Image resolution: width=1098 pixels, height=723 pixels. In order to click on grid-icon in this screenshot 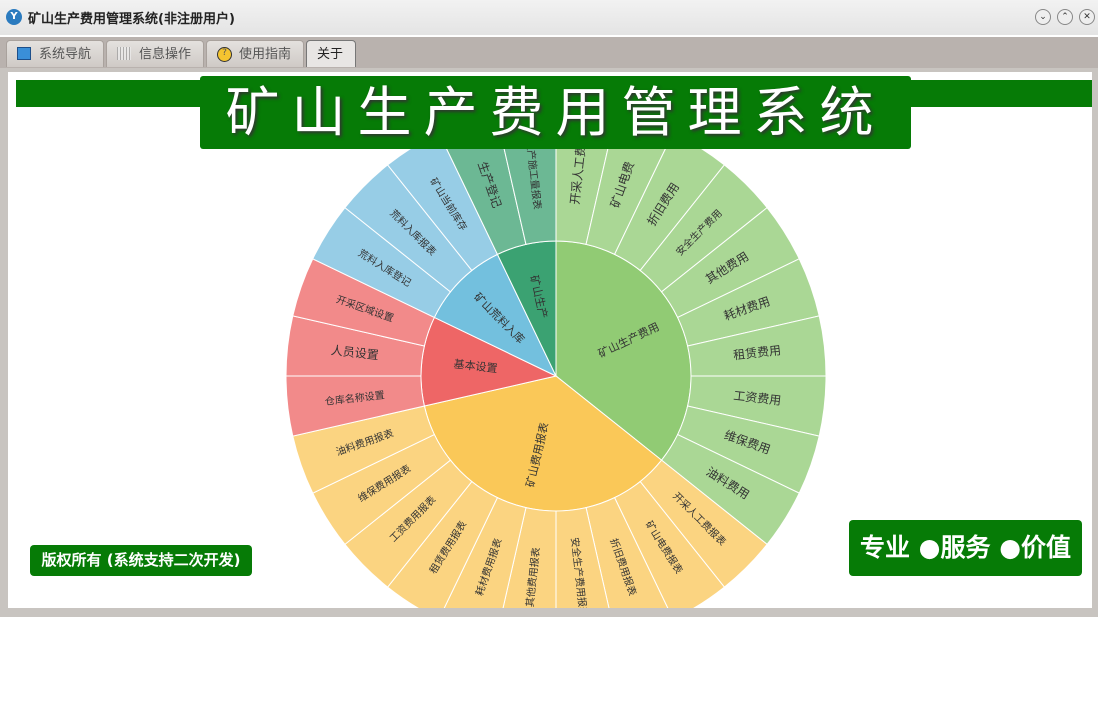, I will do `click(124, 53)`.